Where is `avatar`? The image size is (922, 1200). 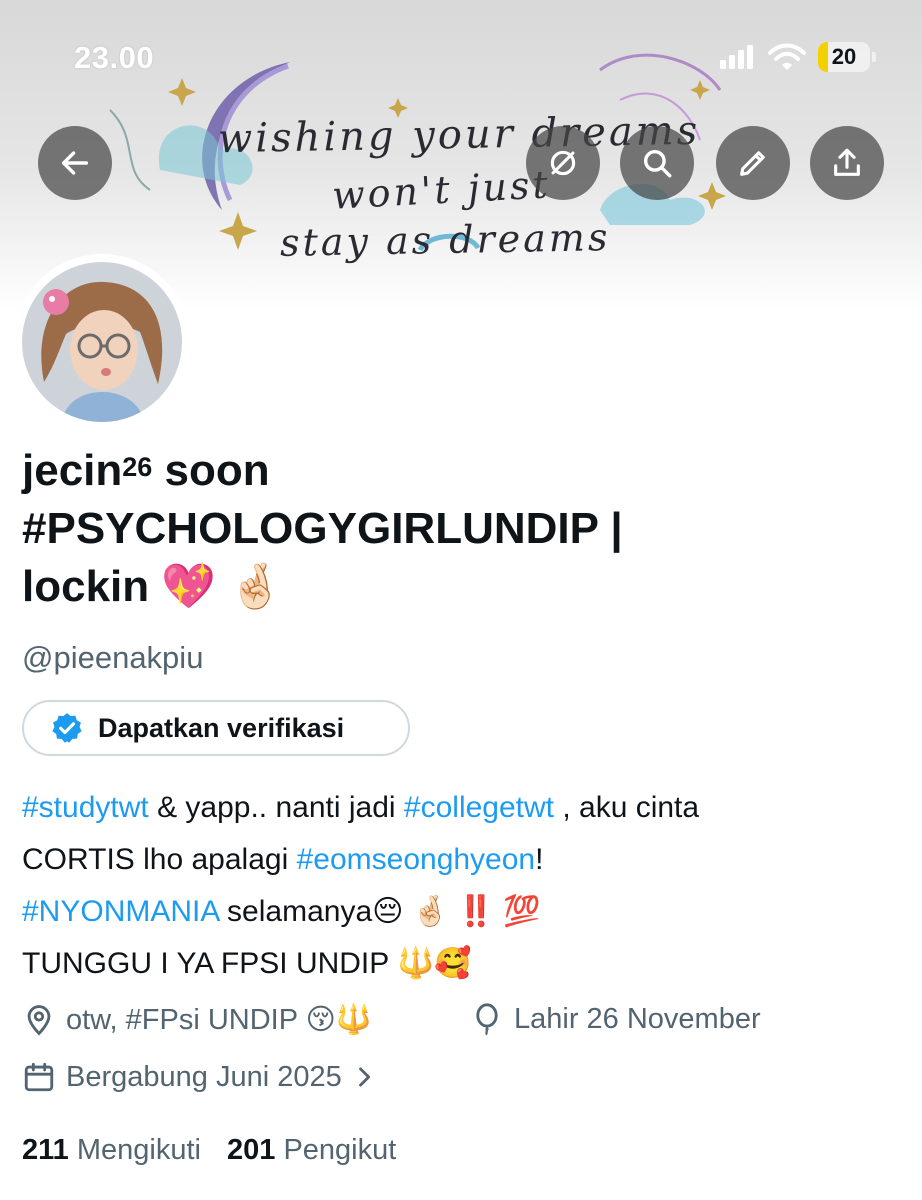 avatar is located at coordinates (102, 342).